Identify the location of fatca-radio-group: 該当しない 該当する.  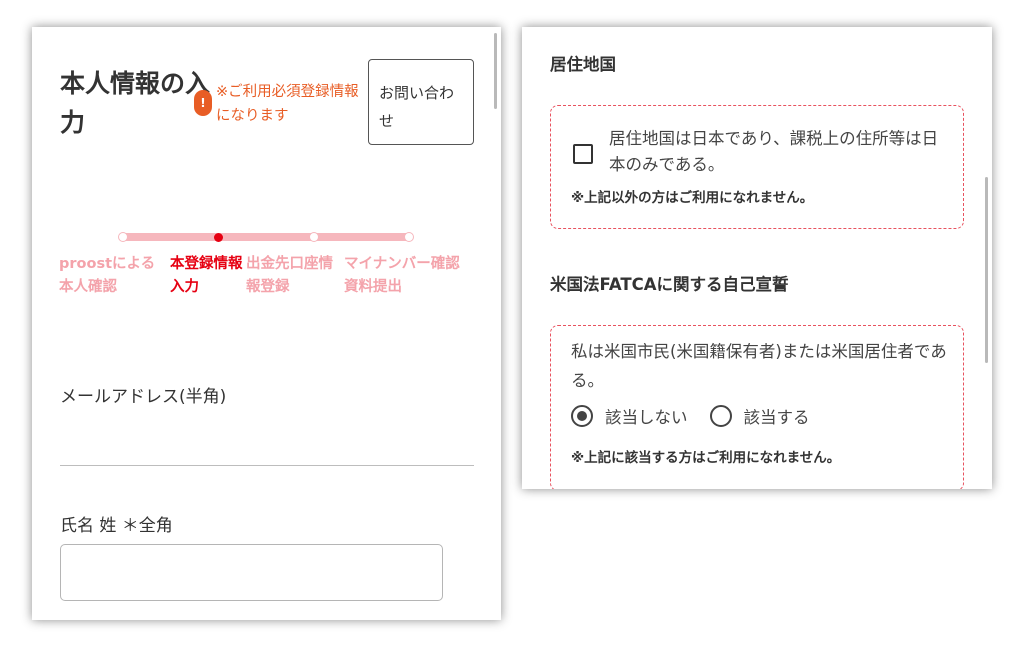
(701, 416).